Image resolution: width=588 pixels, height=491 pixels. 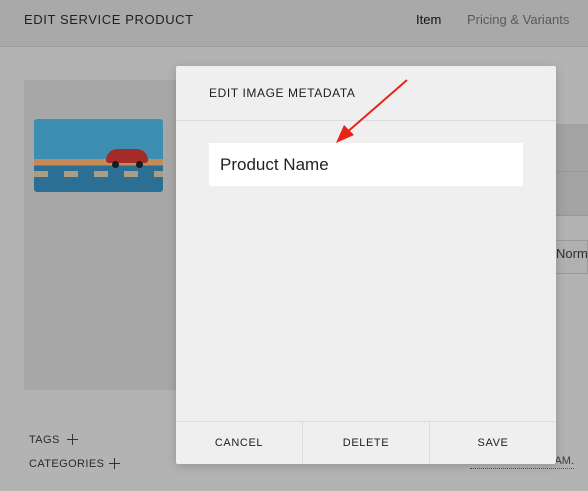 What do you see at coordinates (98, 155) in the screenshot?
I see `product-image-thumbnail` at bounding box center [98, 155].